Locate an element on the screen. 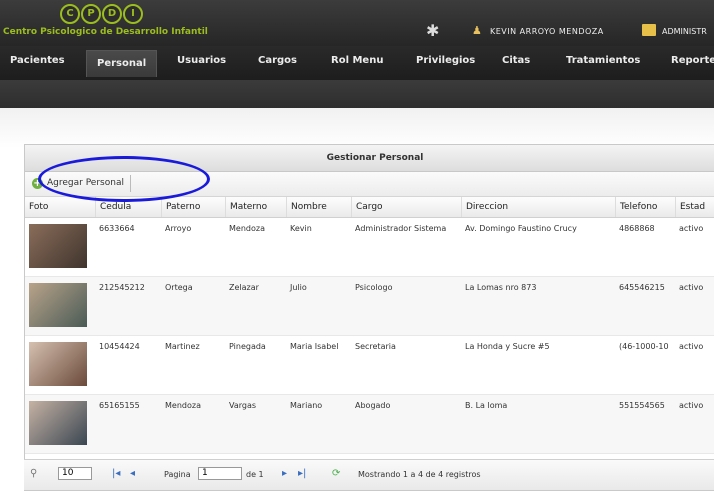 This screenshot has height=491, width=714. column-foto: Foto is located at coordinates (60, 207).